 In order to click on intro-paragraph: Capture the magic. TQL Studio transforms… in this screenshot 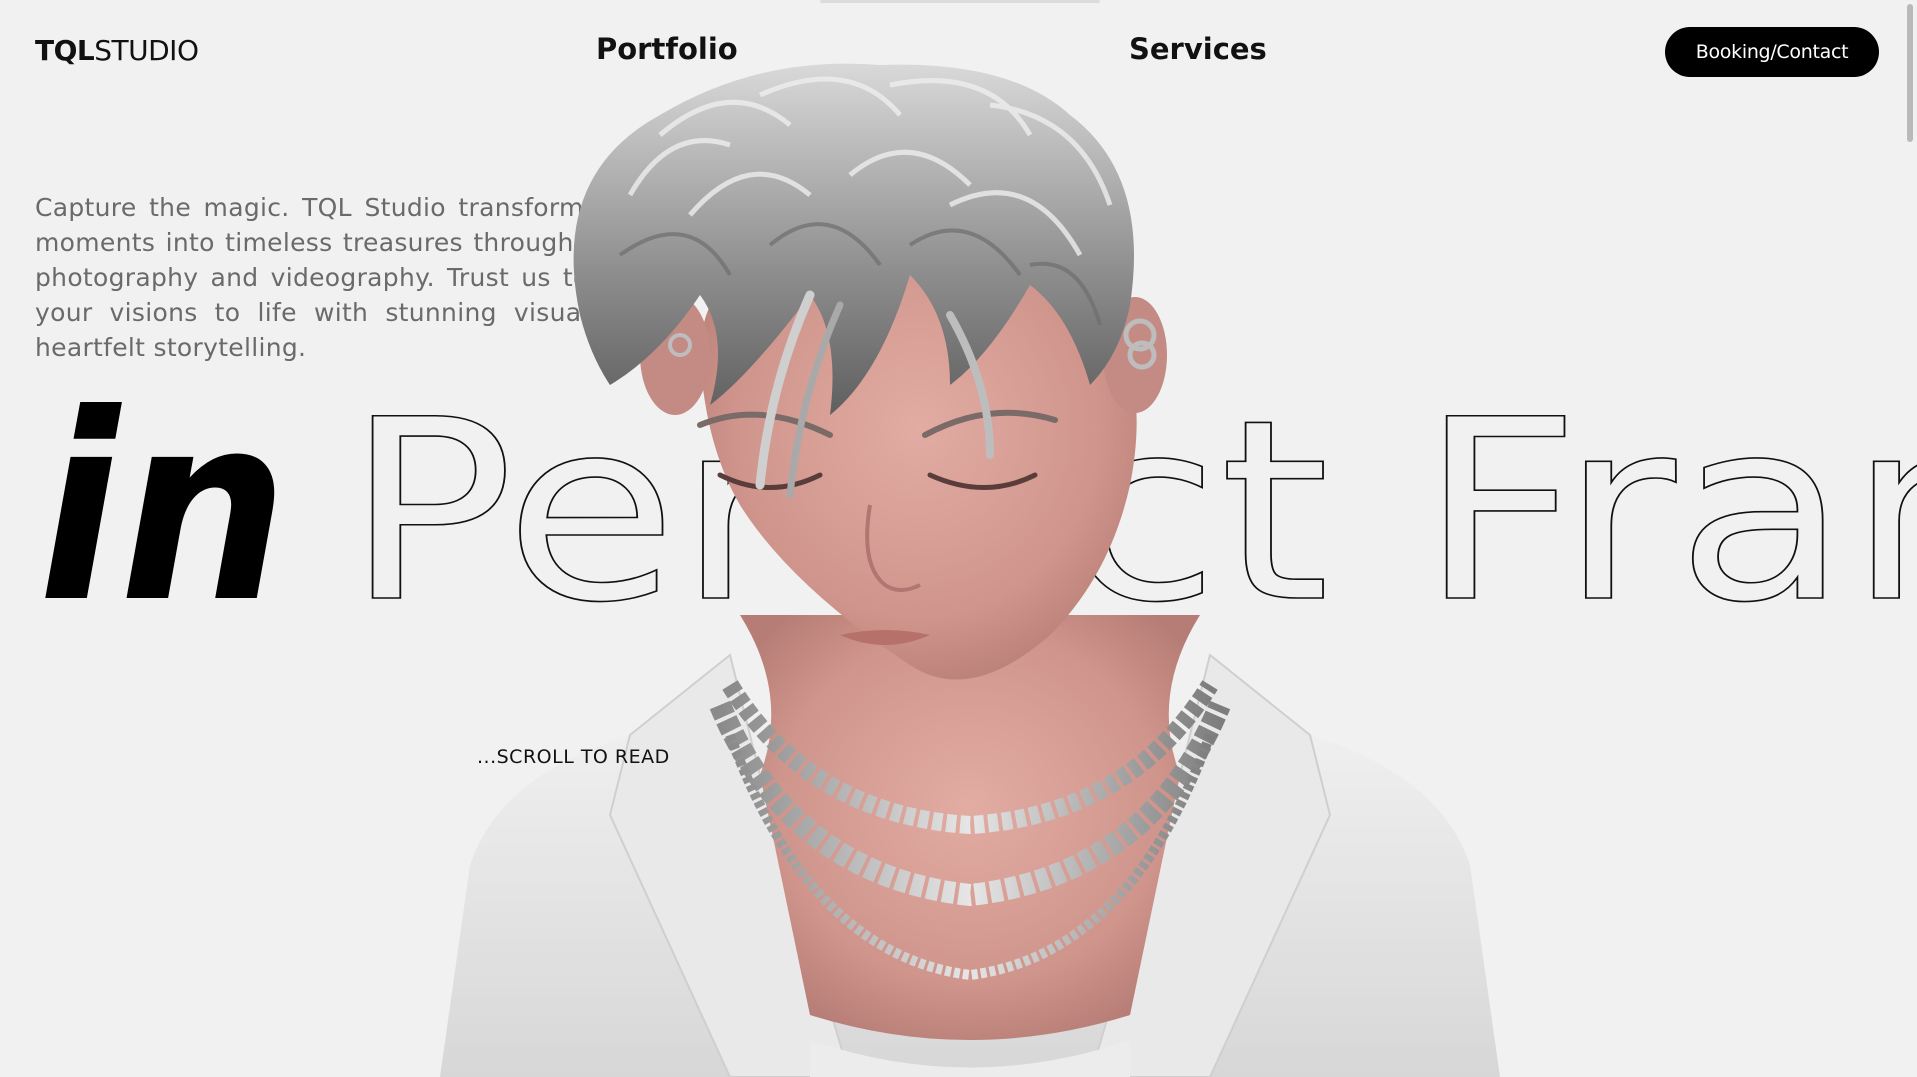, I will do `click(351, 277)`.